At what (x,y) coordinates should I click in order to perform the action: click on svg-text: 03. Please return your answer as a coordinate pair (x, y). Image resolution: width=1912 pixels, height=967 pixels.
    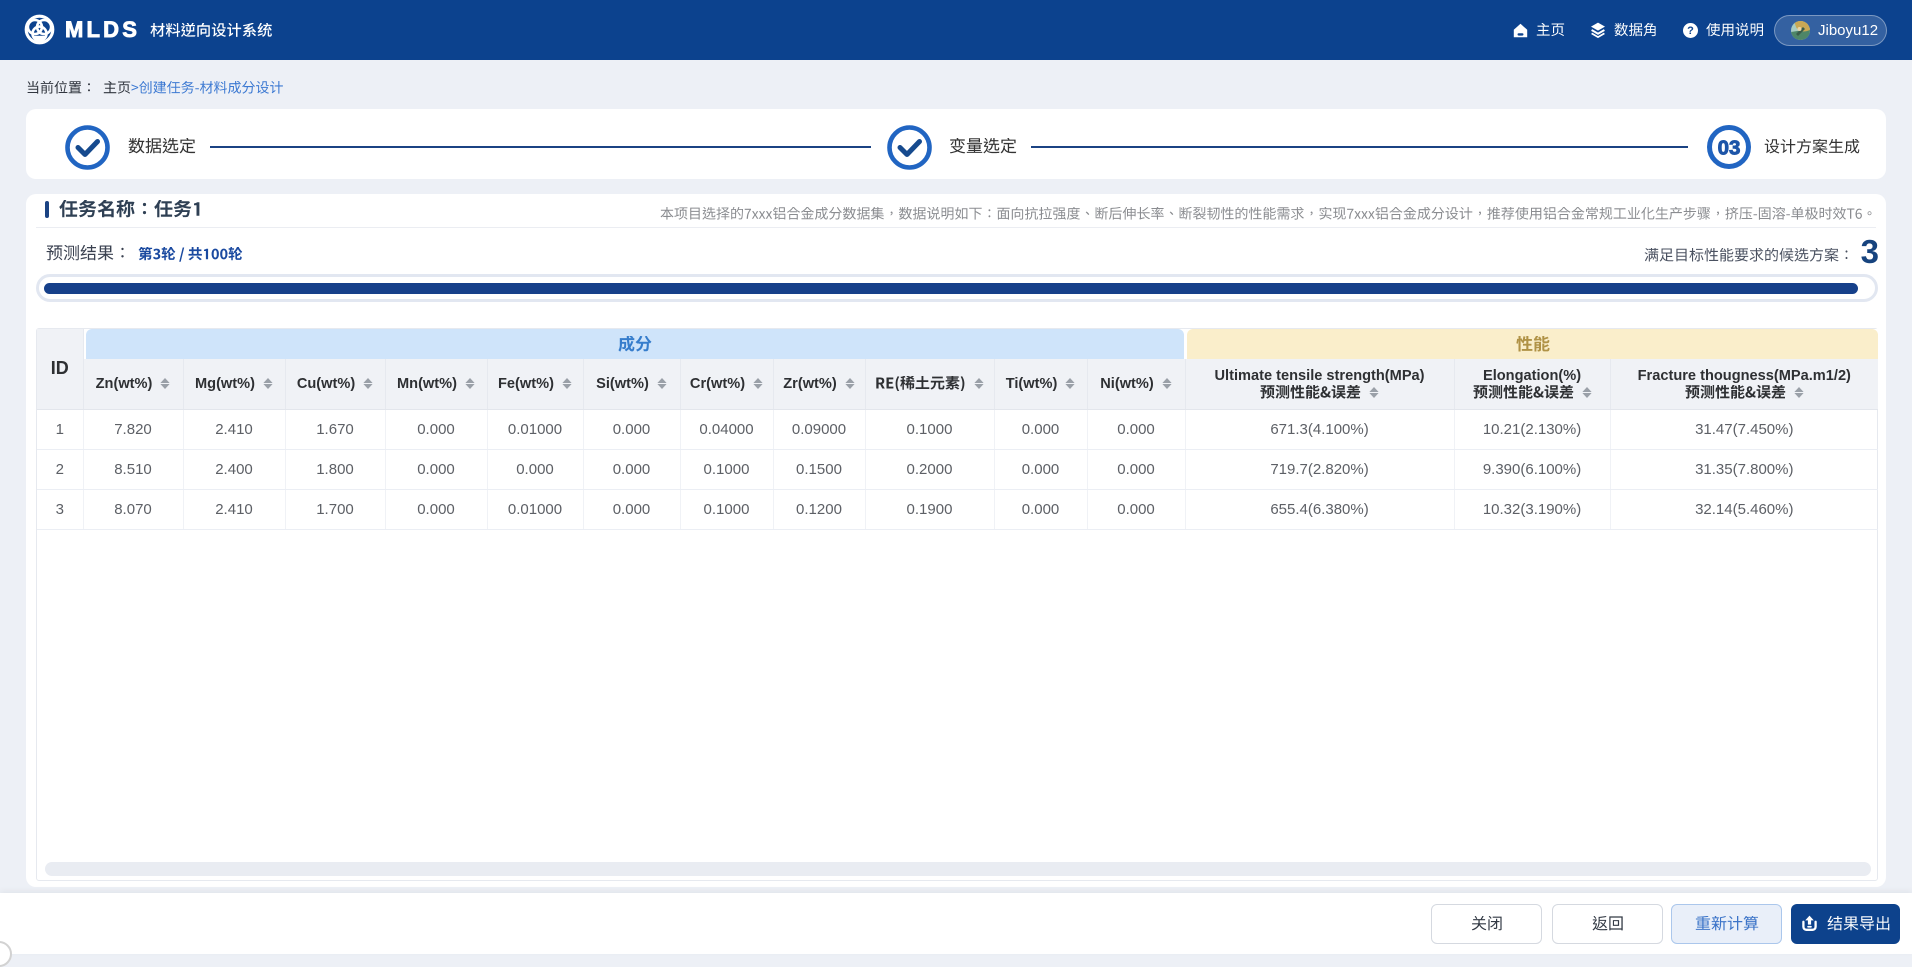
    Looking at the image, I should click on (1729, 148).